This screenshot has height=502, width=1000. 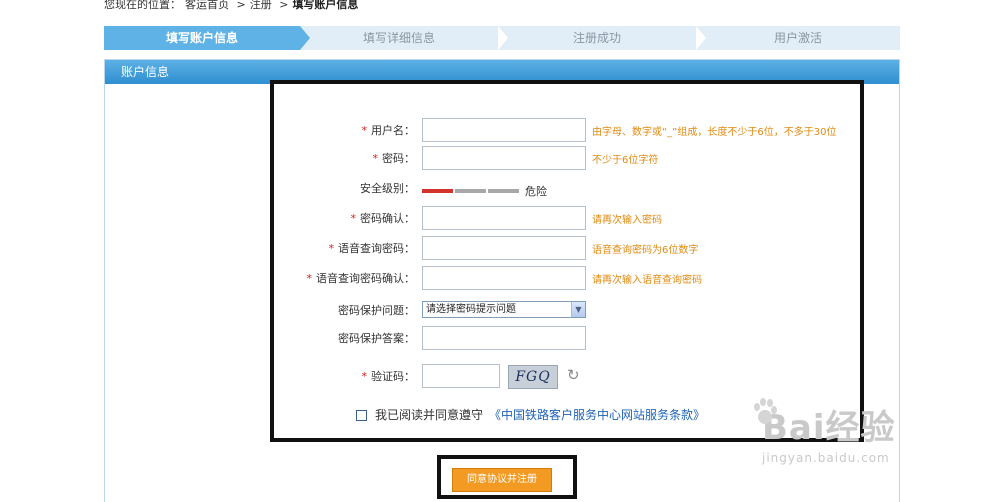 I want to click on security-answer-input, so click(x=504, y=338).